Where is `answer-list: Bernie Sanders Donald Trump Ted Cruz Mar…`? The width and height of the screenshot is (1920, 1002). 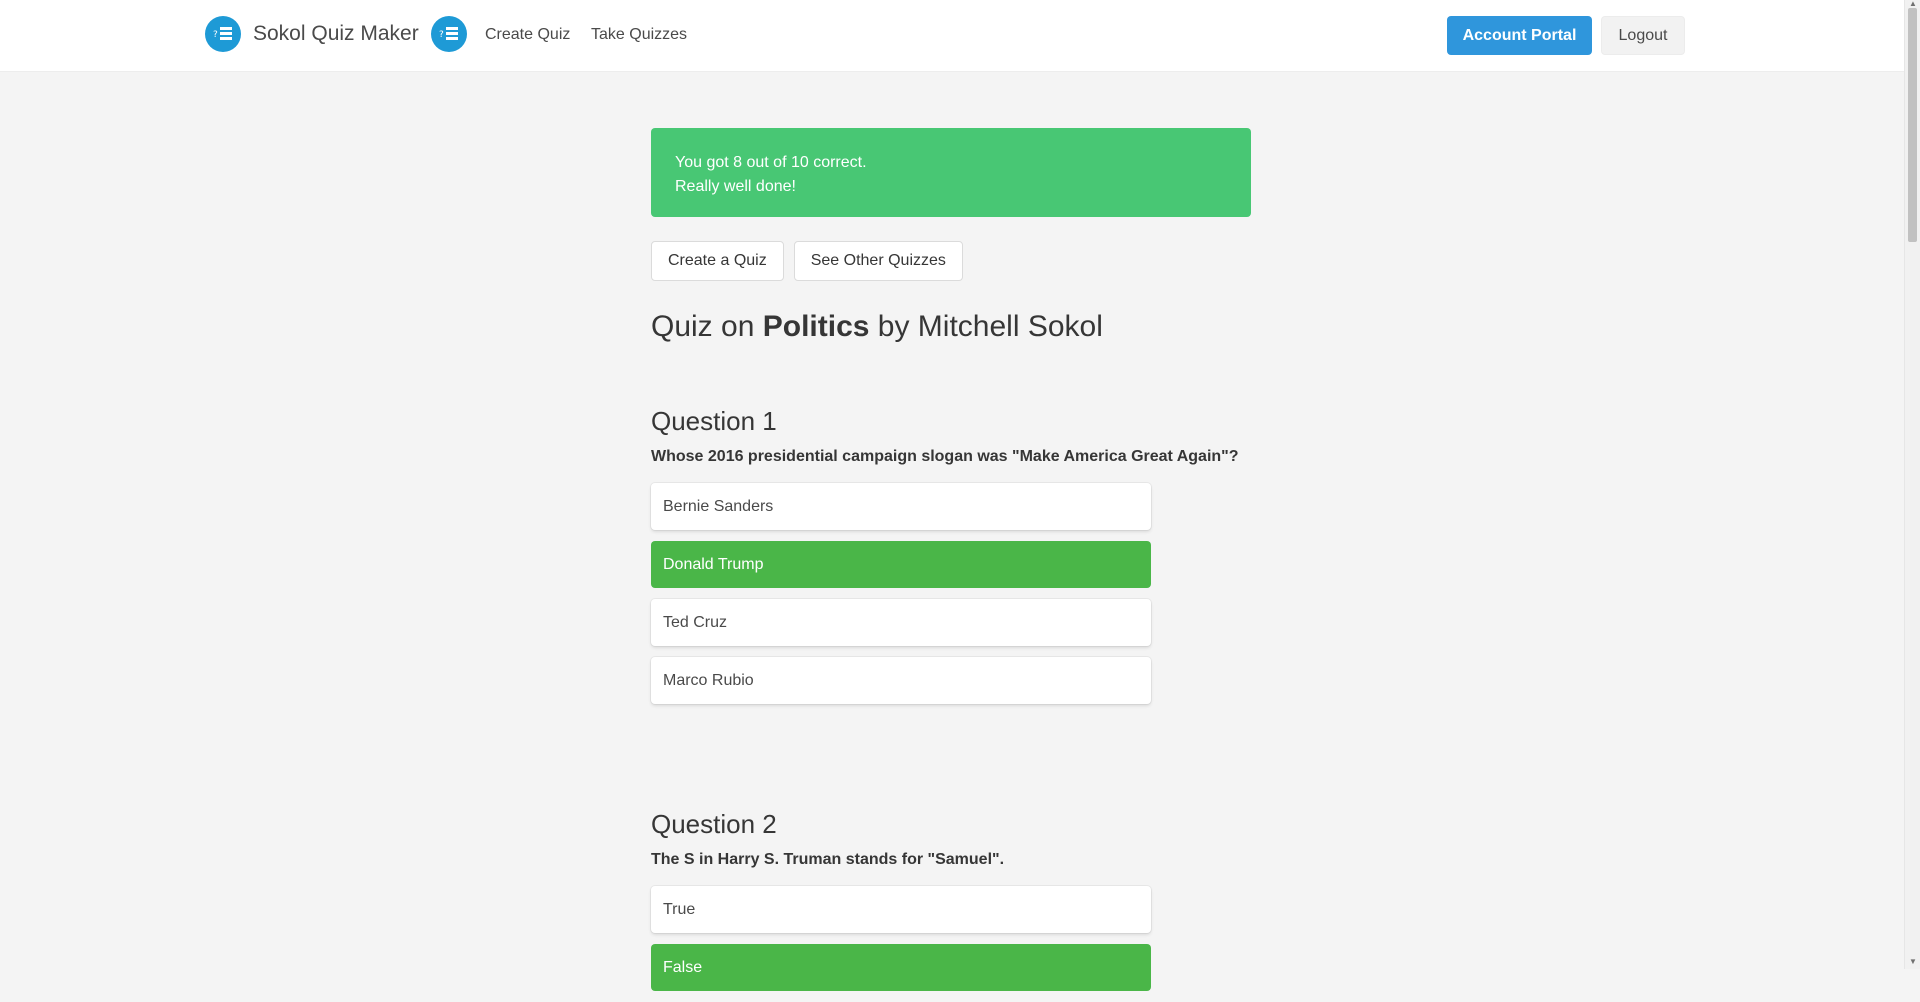 answer-list: Bernie Sanders Donald Trump Ted Cruz Mar… is located at coordinates (901, 593).